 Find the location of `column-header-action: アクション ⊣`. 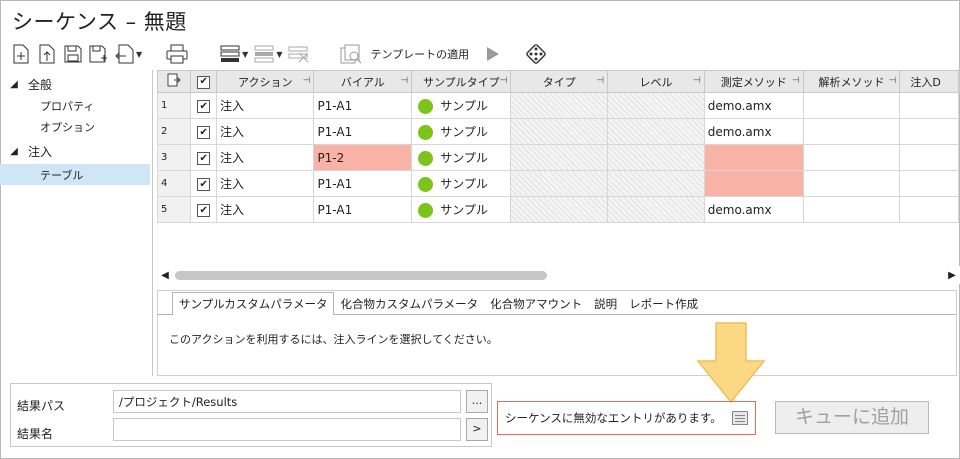

column-header-action: アクション ⊣ is located at coordinates (265, 81).